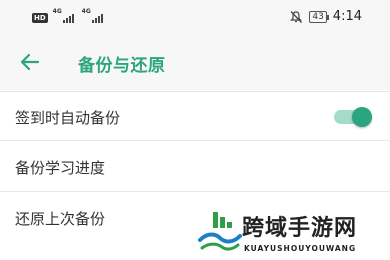  Describe the element at coordinates (220, 231) in the screenshot. I see `site-logo-icon` at that location.